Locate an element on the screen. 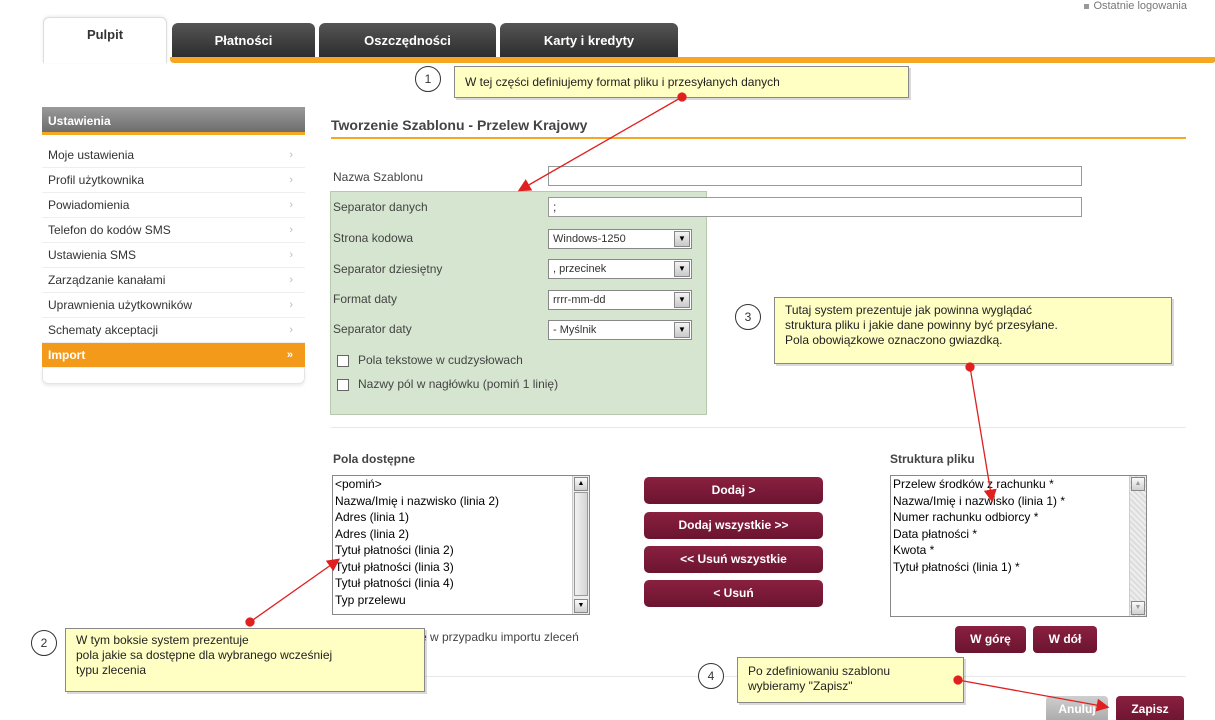  tab-oszczednosci: Oszczędności is located at coordinates (407, 40).